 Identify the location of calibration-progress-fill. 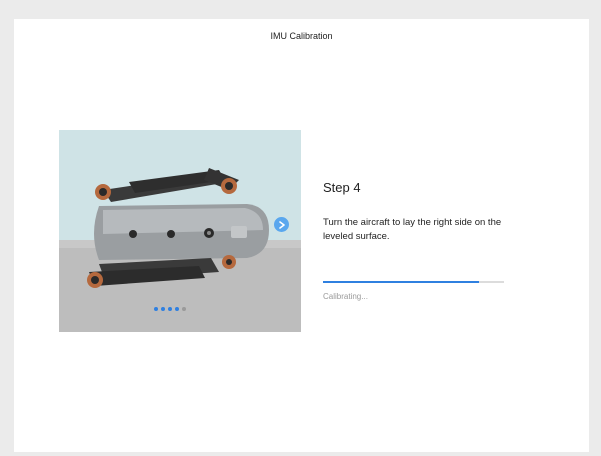
(401, 282).